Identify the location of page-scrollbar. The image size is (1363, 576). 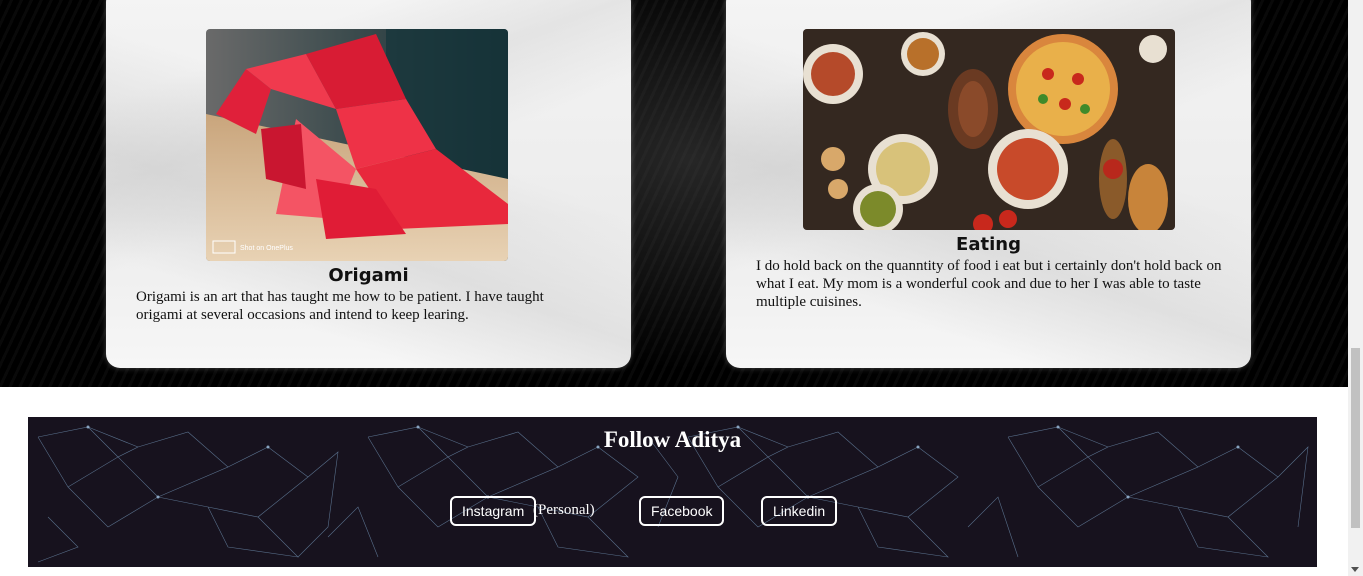
(1355, 288).